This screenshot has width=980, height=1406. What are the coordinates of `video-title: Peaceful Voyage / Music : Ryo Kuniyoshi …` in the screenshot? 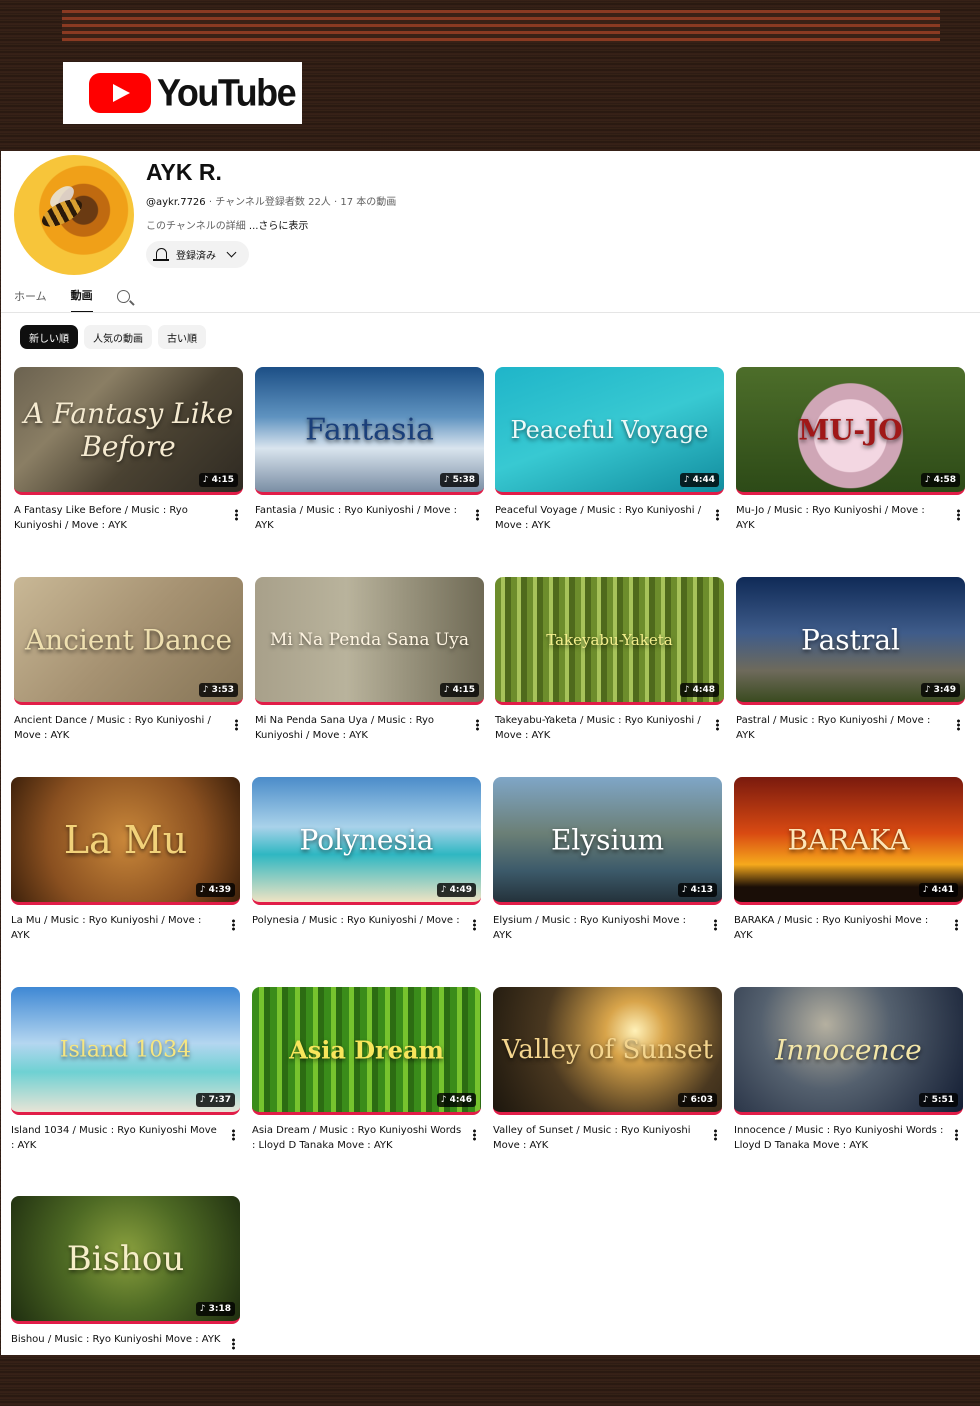 It's located at (600, 518).